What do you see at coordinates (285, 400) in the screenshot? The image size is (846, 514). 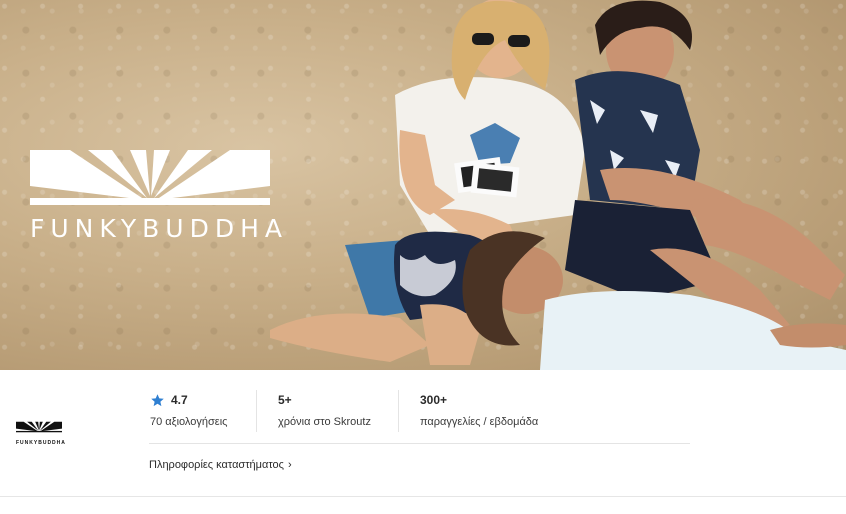 I see `years-value: 5+` at bounding box center [285, 400].